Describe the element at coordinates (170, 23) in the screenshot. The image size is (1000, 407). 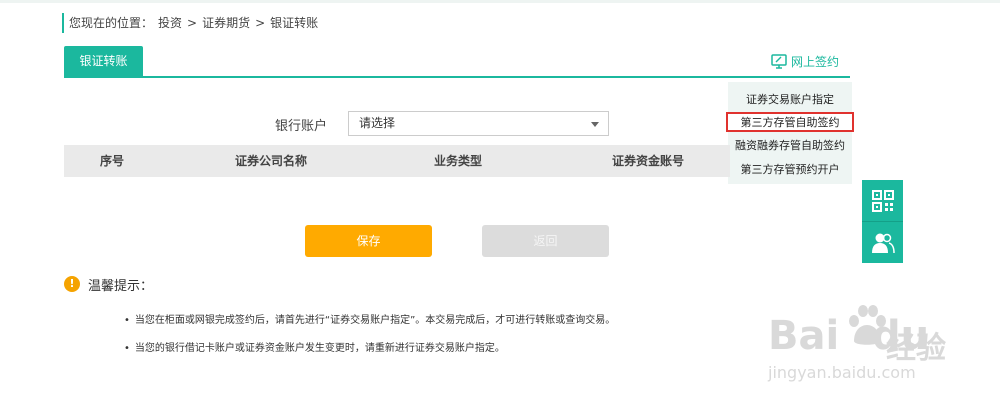
I see `breadcrumb-item-invest: 投资` at that location.